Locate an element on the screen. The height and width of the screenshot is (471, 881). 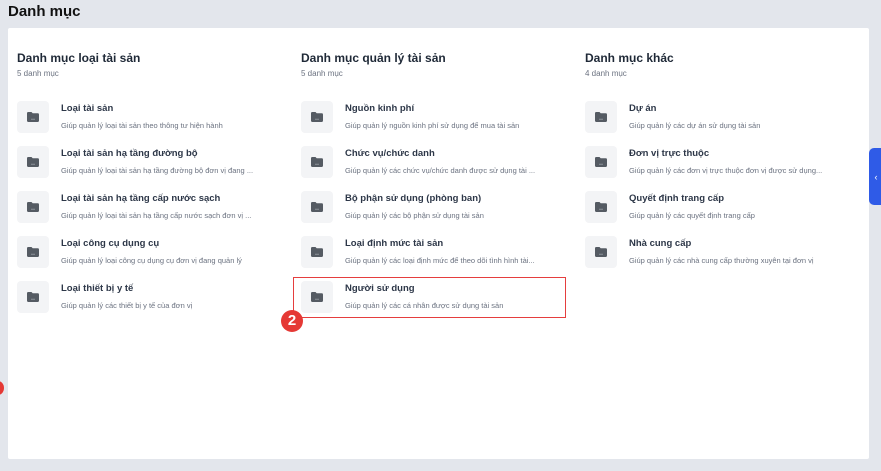
item-title: Nhà cung cấp is located at coordinates (660, 243).